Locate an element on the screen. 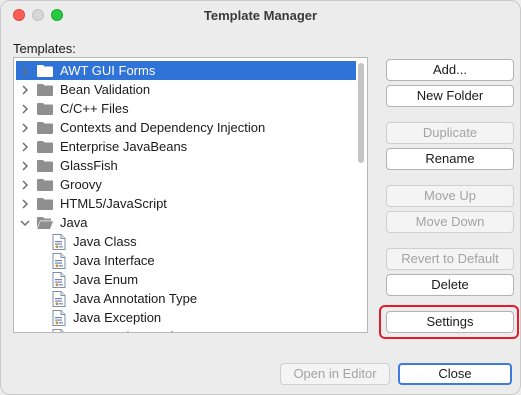 This screenshot has height=395, width=521. move-down-button: Move Down is located at coordinates (450, 222).